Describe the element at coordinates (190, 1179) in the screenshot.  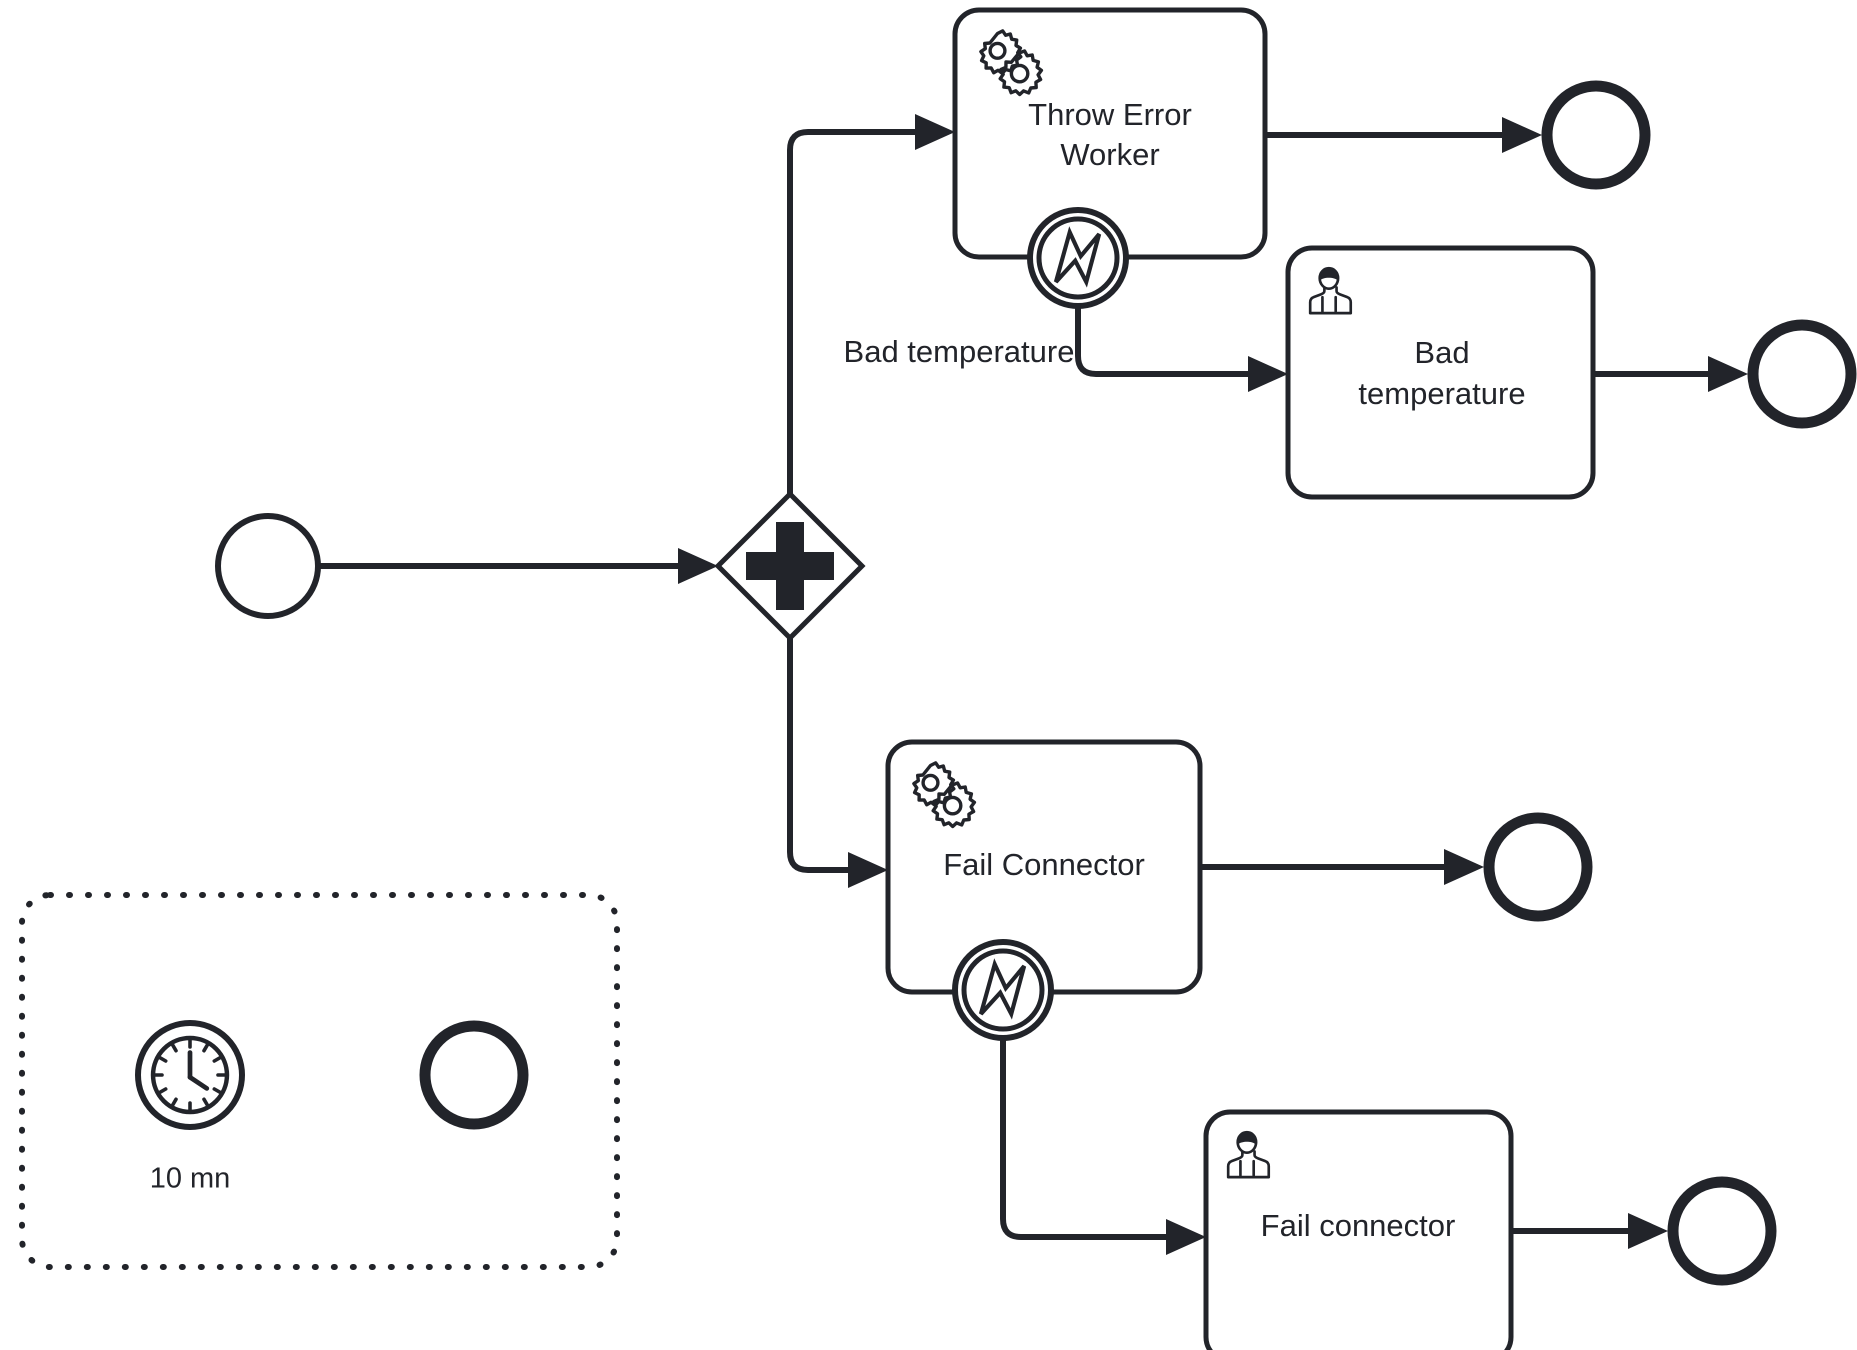
I see `timer-label: 10 mn` at that location.